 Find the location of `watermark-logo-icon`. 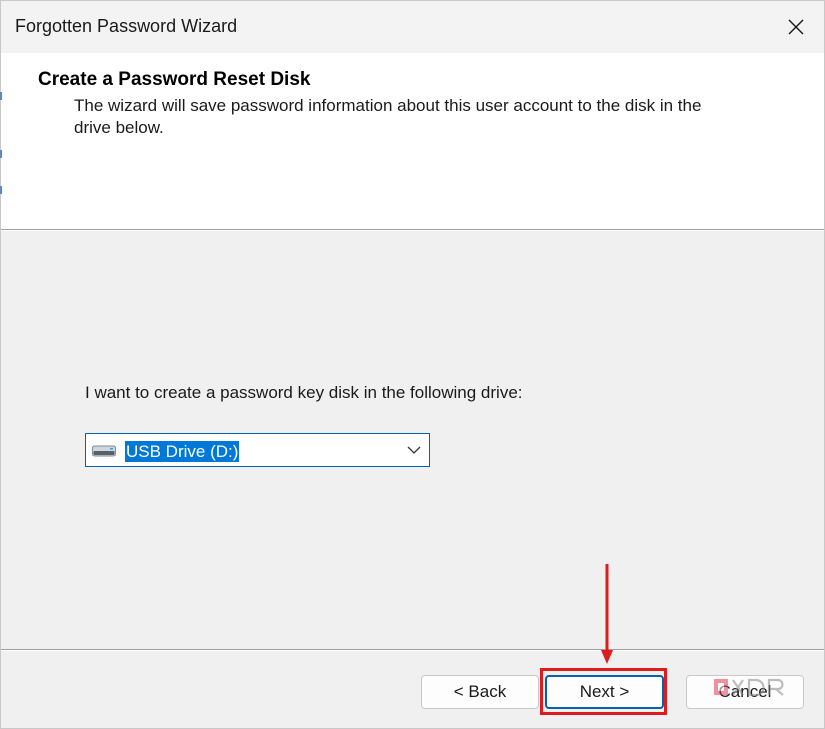

watermark-logo-icon is located at coordinates (749, 687).